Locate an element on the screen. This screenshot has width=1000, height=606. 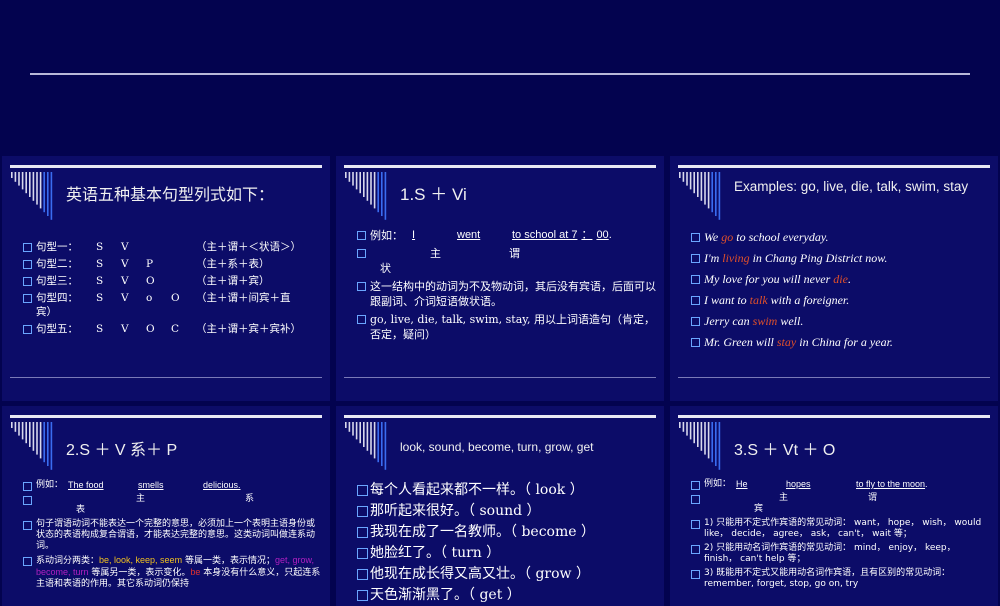
example-sentence: My love for you will never die. is located at coordinates (840, 279).